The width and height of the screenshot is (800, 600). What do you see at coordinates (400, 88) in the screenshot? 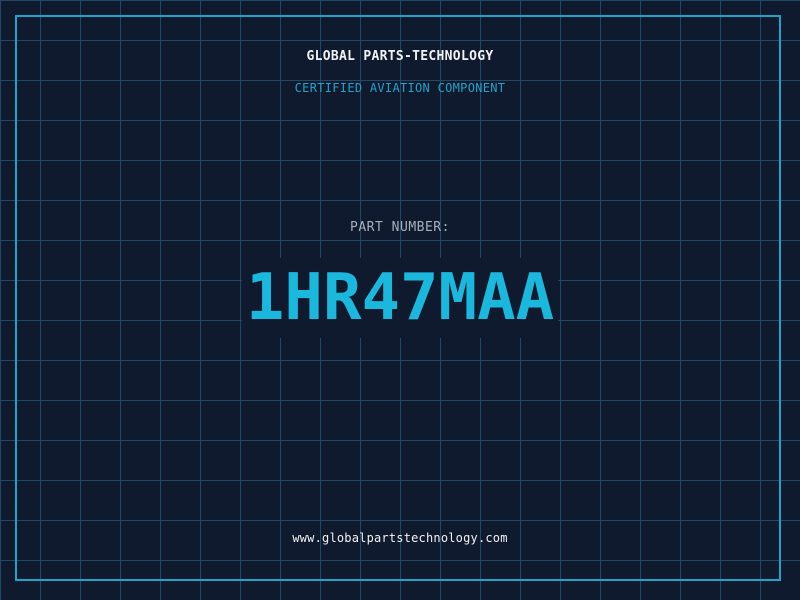
I see `certification-tagline: CERTIFIED AVIATION COMPONENT` at bounding box center [400, 88].